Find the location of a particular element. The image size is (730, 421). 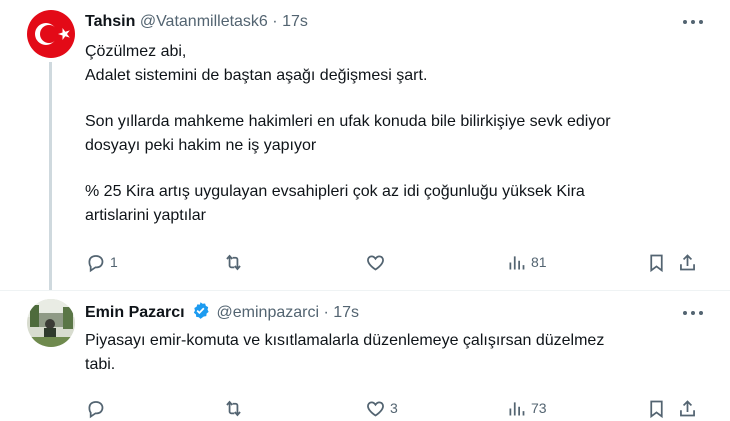

reply-button: 1 is located at coordinates (101, 262).